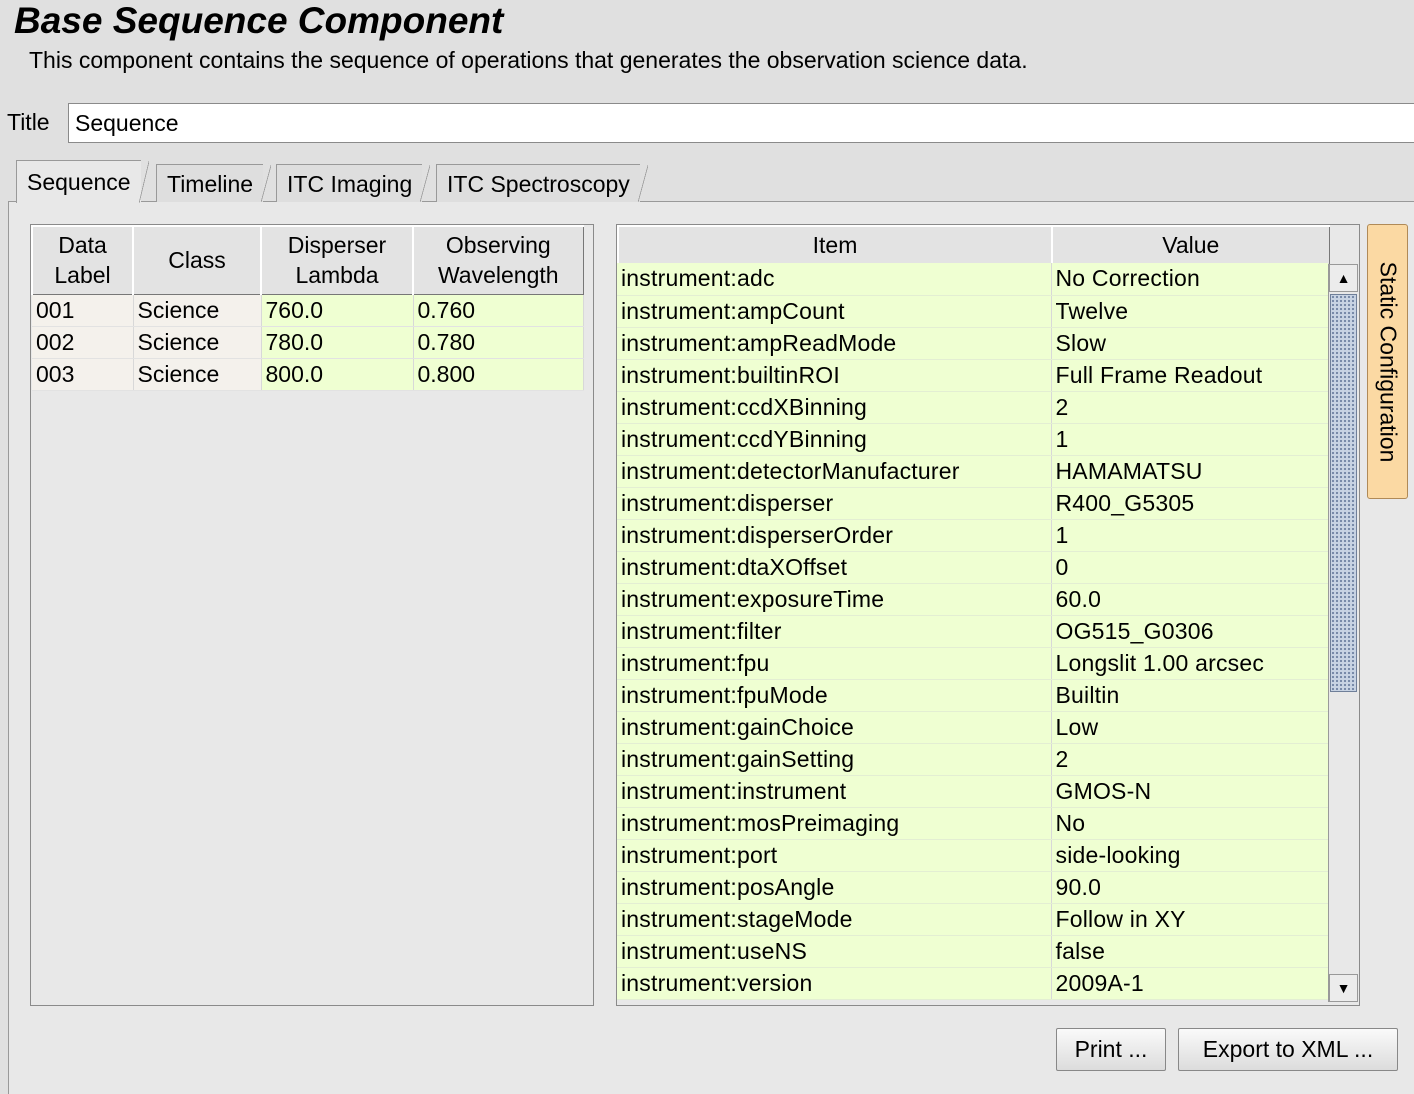  I want to click on table-row: instrument:disperserOrder 1, so click(973, 535).